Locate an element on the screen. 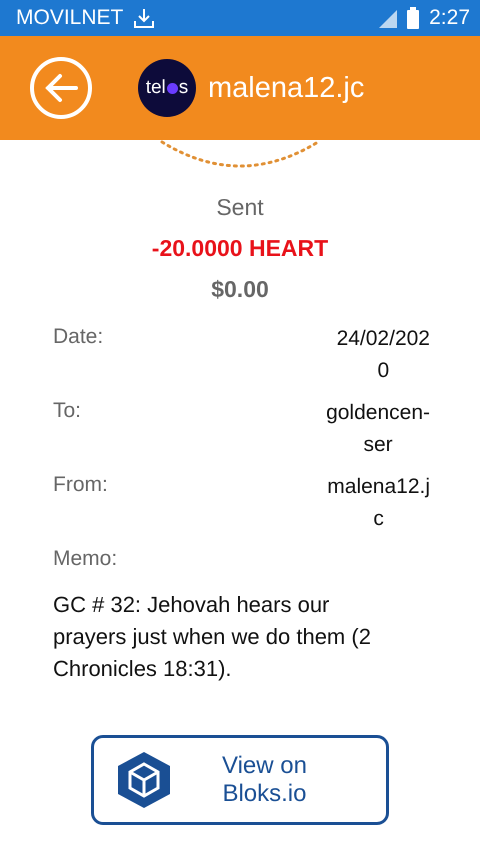 The height and width of the screenshot is (854, 480). battery-icon is located at coordinates (413, 18).